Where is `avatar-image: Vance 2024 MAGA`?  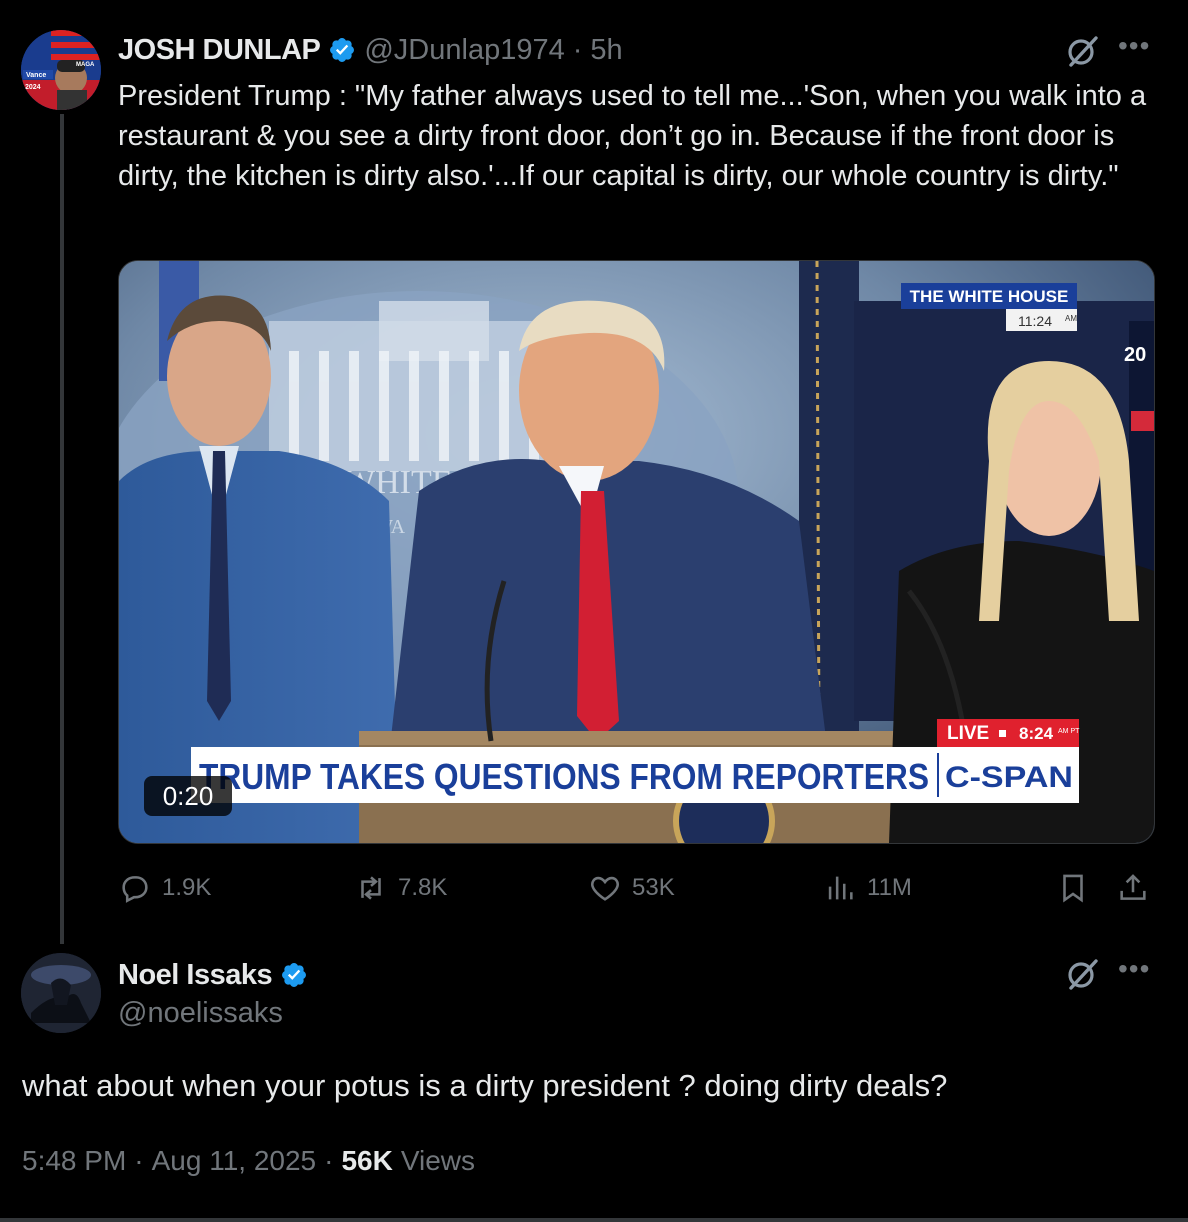
avatar-image: Vance 2024 MAGA is located at coordinates (61, 70).